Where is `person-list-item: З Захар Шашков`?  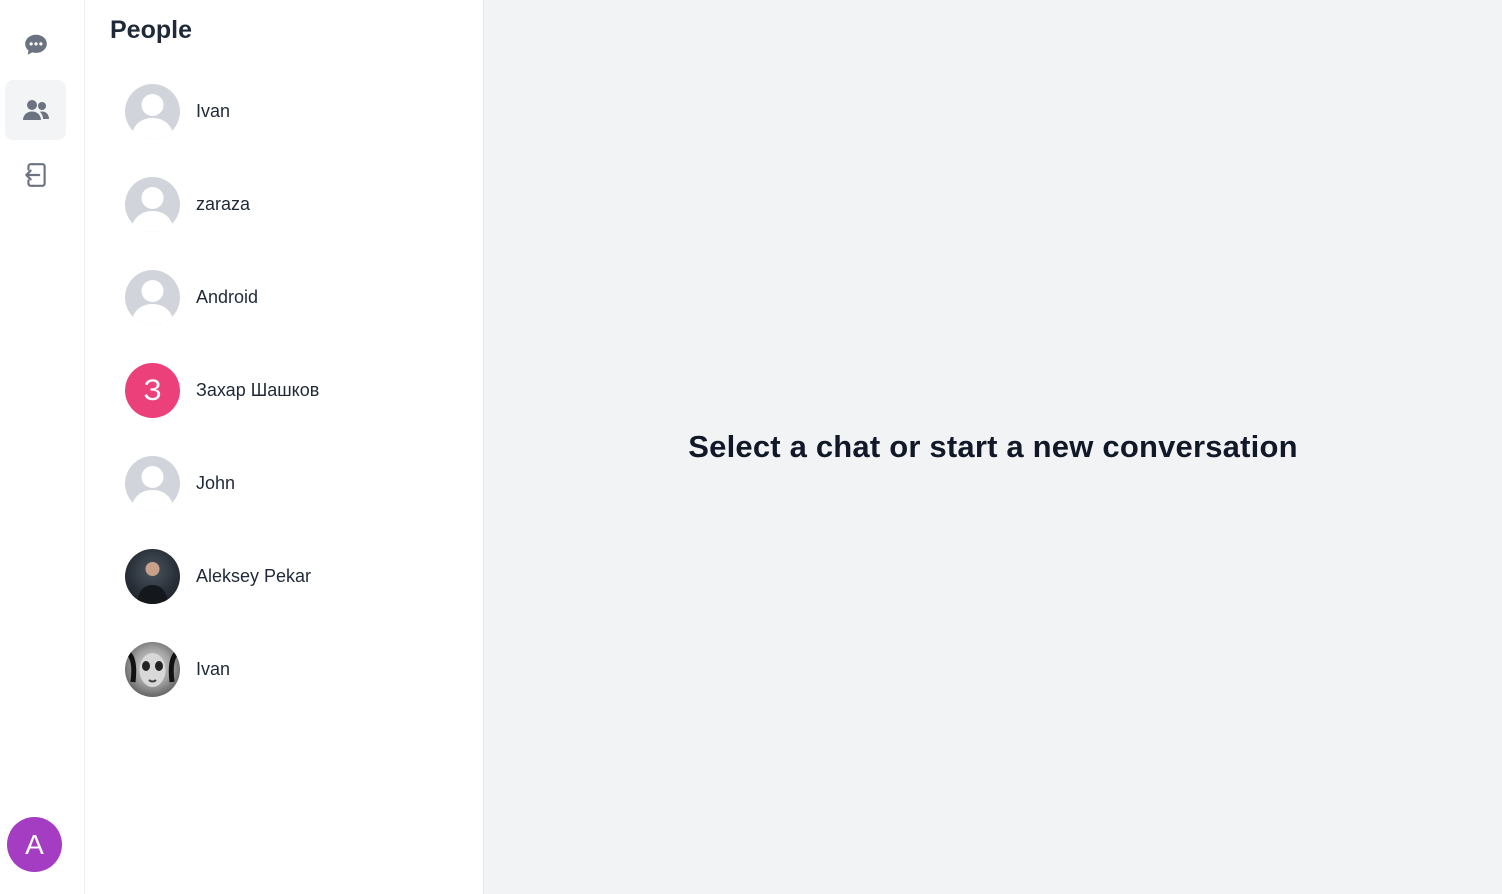 person-list-item: З Захар Шашков is located at coordinates (284, 390).